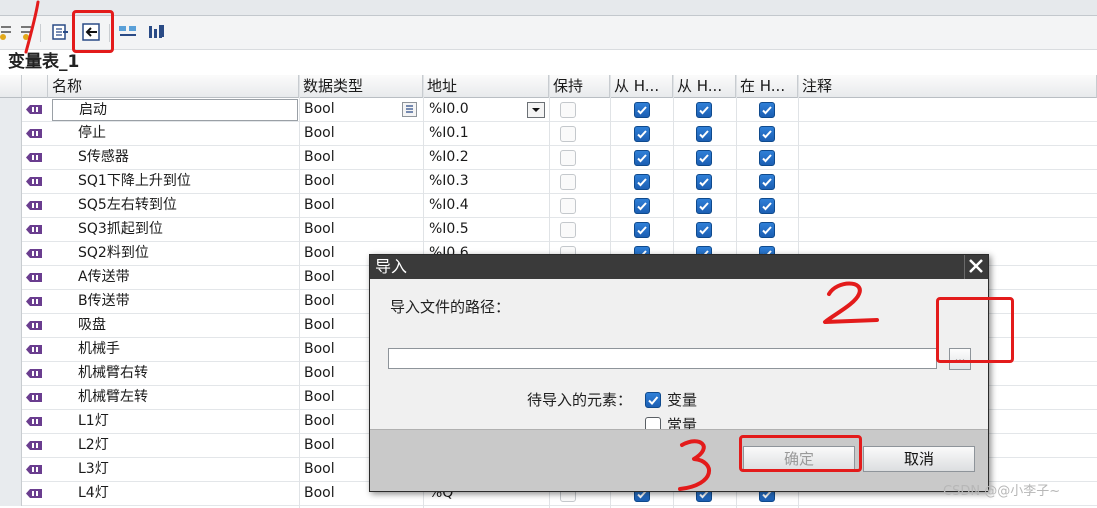 This screenshot has height=508, width=1097. Describe the element at coordinates (682, 400) in the screenshot. I see `variables-option-label: 变量` at that location.